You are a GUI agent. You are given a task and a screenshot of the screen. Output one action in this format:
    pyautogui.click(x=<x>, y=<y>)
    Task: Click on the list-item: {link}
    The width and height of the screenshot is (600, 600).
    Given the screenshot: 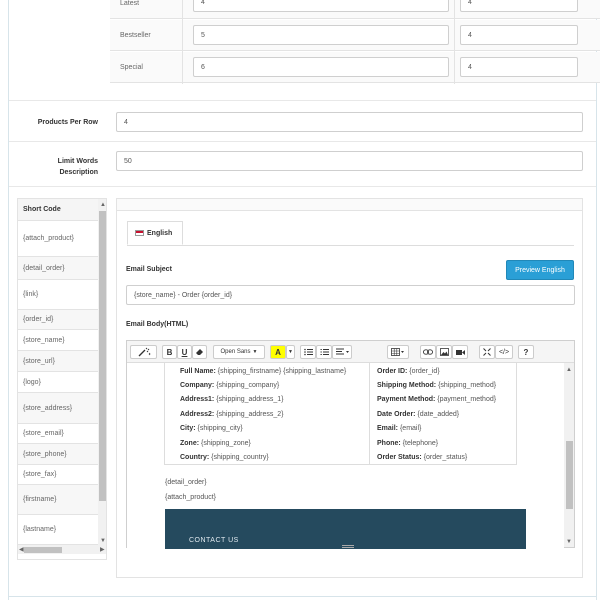 What is the action you would take?
    pyautogui.click(x=58, y=295)
    